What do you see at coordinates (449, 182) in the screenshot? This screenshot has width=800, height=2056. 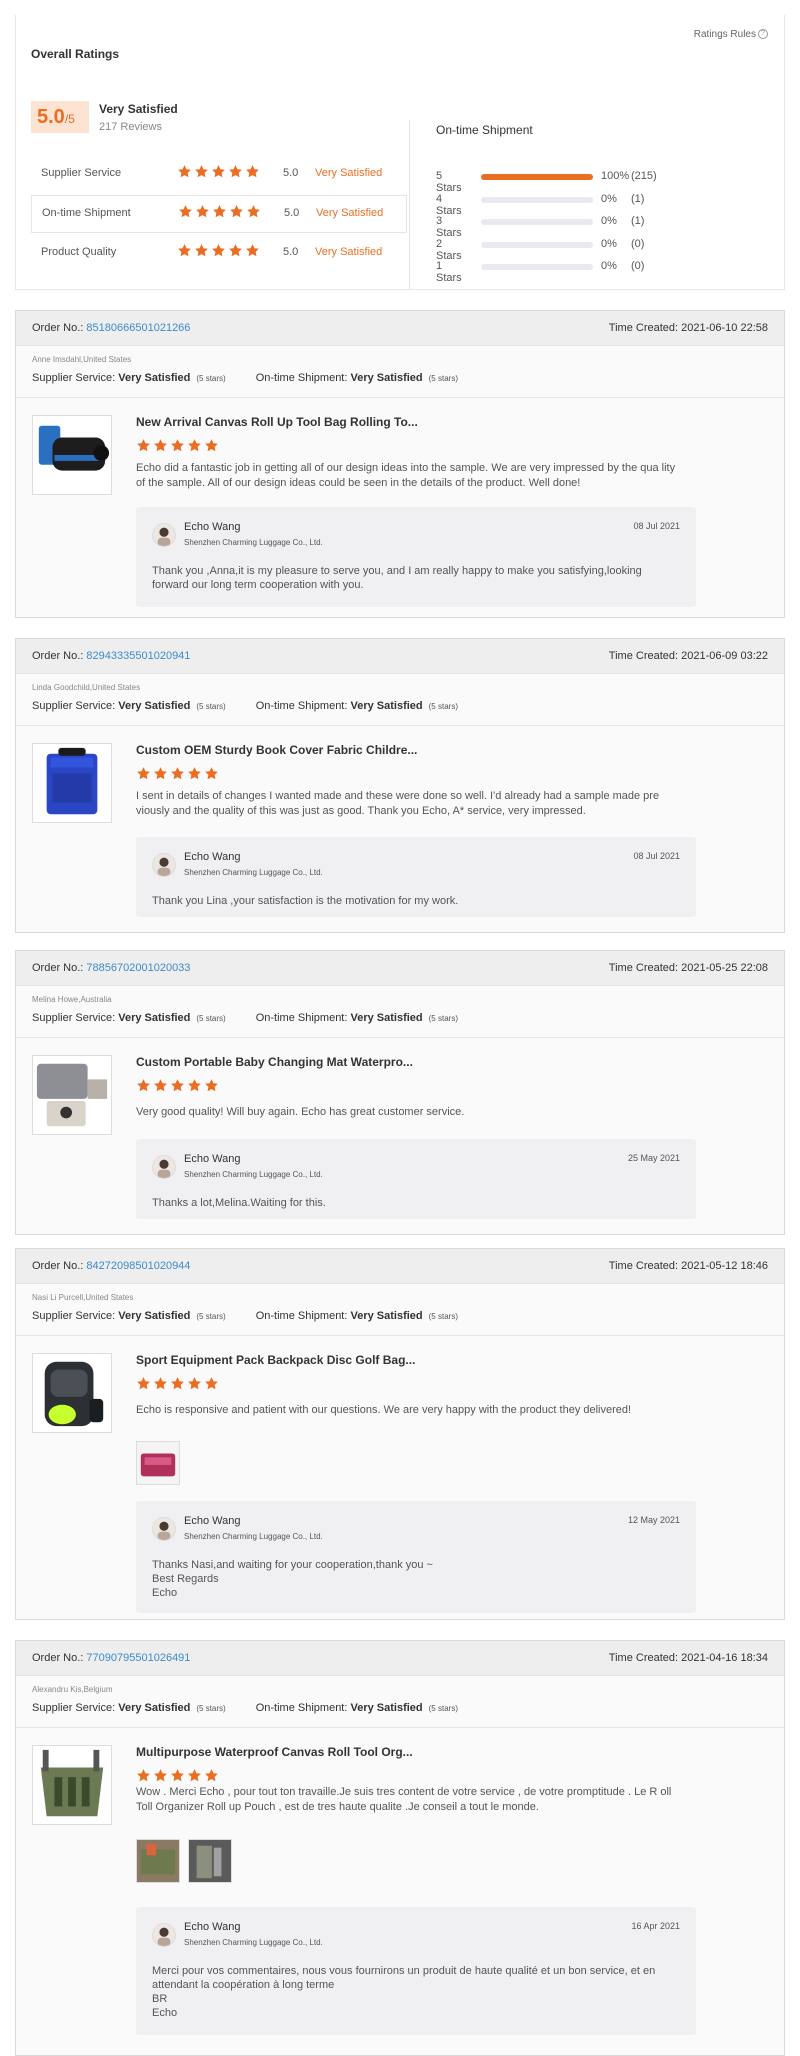 I see `bar-label: 5 Stars` at bounding box center [449, 182].